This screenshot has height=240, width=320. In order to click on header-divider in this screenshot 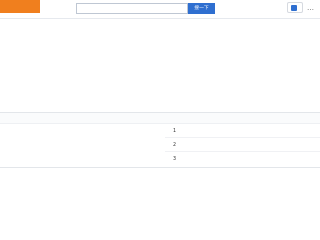, I will do `click(160, 18)`.